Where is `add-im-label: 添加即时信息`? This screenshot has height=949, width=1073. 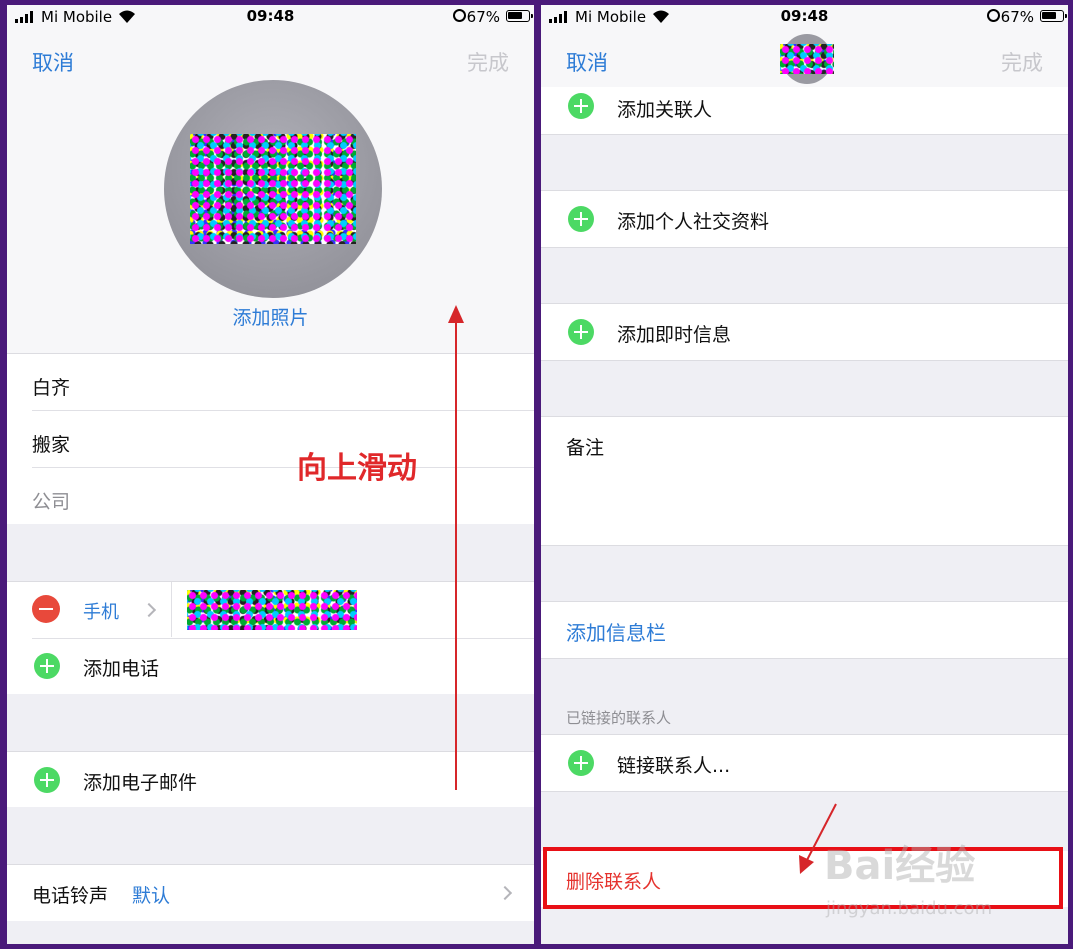
add-im-label: 添加即时信息 is located at coordinates (674, 335).